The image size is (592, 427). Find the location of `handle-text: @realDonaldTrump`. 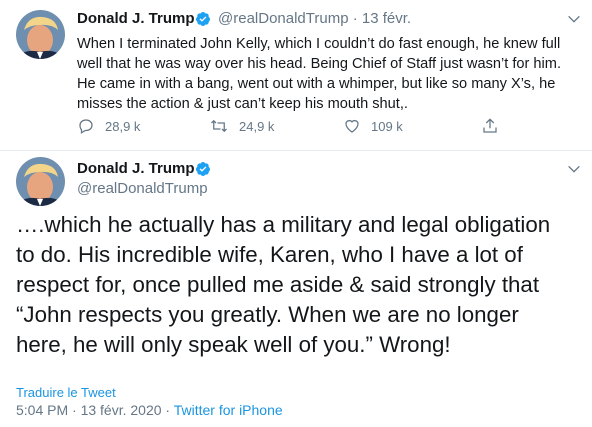

handle-text: @realDonaldTrump is located at coordinates (283, 18).